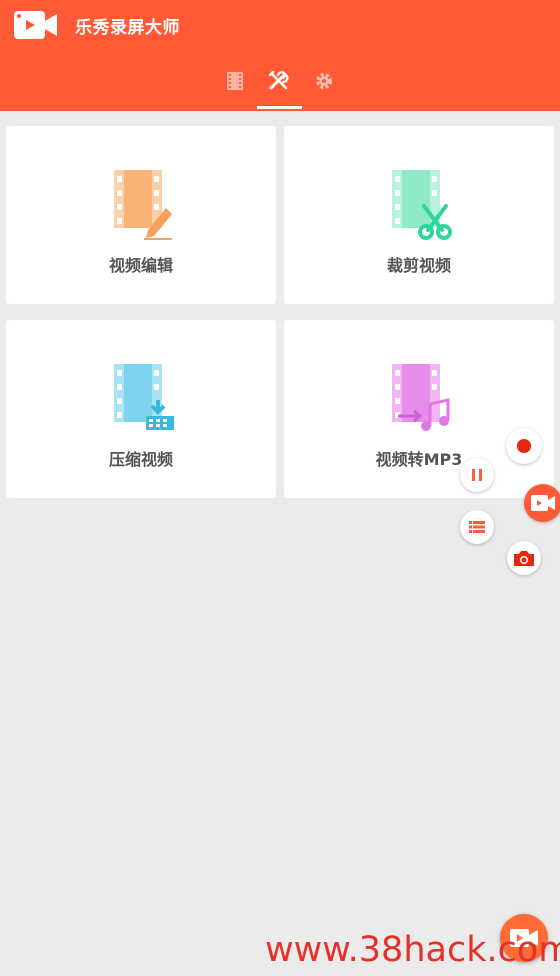 The height and width of the screenshot is (976, 560). Describe the element at coordinates (280, 55) in the screenshot. I see `app-header: 乐秀录屏大师` at that location.